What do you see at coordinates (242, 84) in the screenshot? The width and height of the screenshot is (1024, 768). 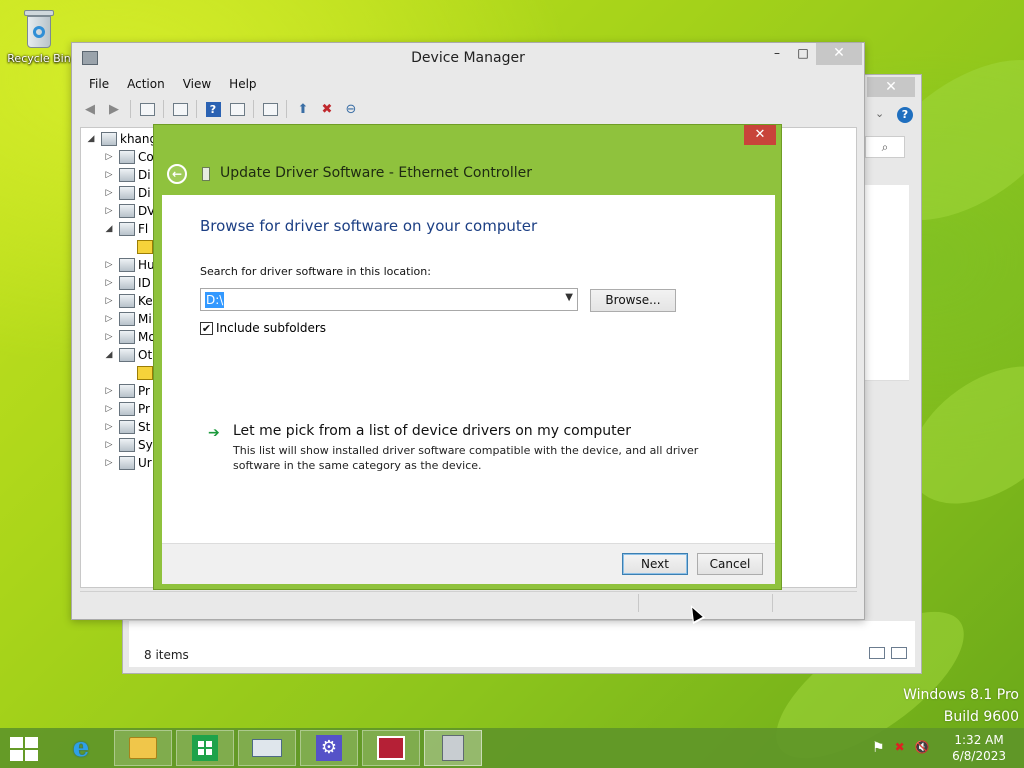 I see `menu-help: Help` at bounding box center [242, 84].